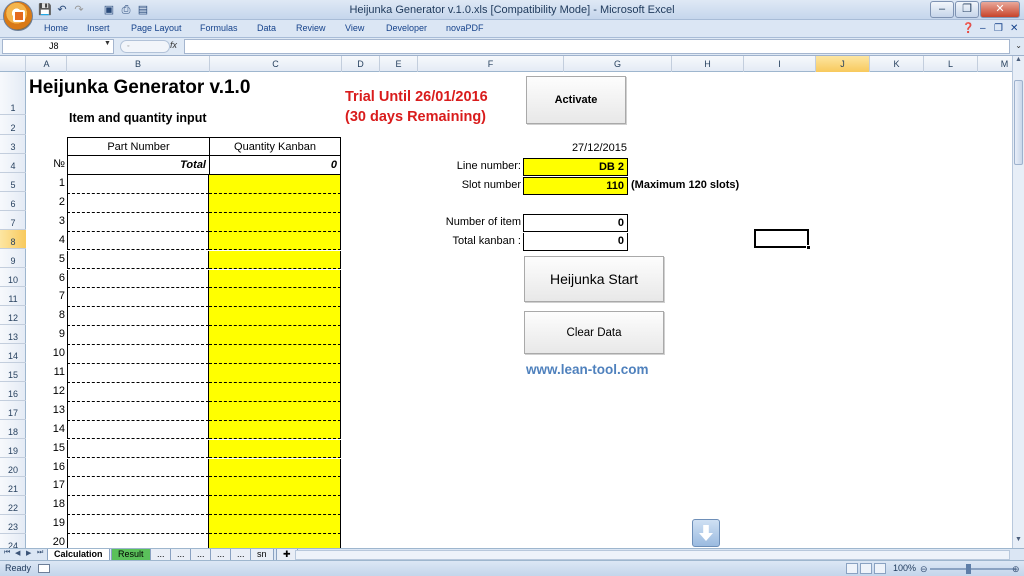  What do you see at coordinates (1018, 302) in the screenshot?
I see `vertical-scrollbar: ▲ ▼` at bounding box center [1018, 302].